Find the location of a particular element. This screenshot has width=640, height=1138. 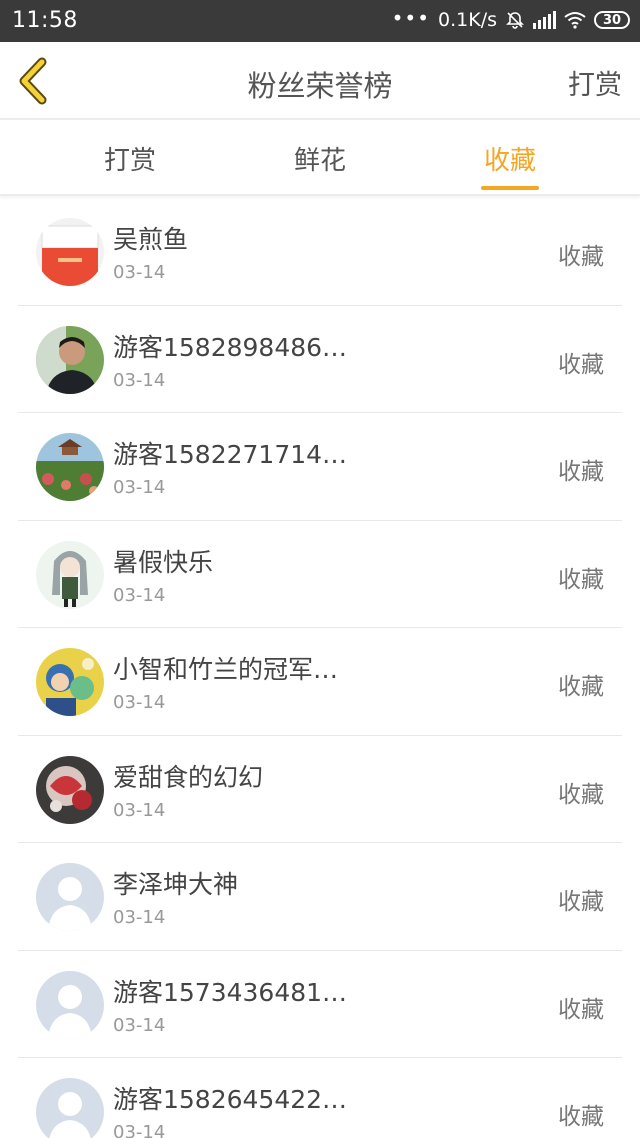

list-item: 小智和竹兰的冠军… 03-14 收藏 is located at coordinates (320, 682).